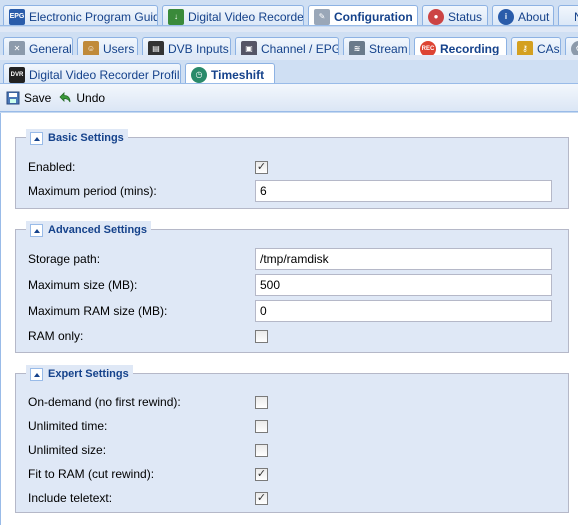  What do you see at coordinates (176, 16) in the screenshot?
I see `download-icon: ↓` at bounding box center [176, 16].